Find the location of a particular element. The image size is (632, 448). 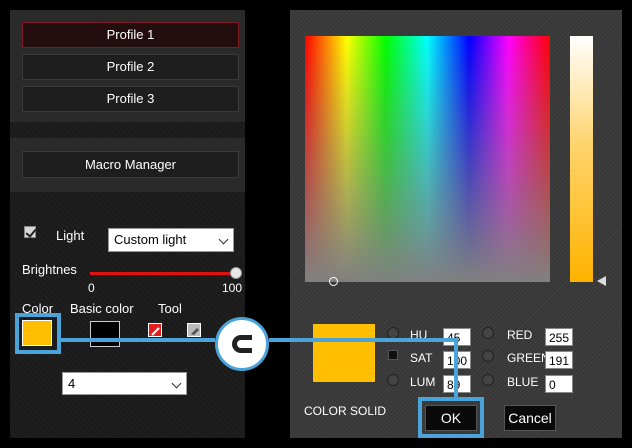

green-input: 191 is located at coordinates (559, 360).